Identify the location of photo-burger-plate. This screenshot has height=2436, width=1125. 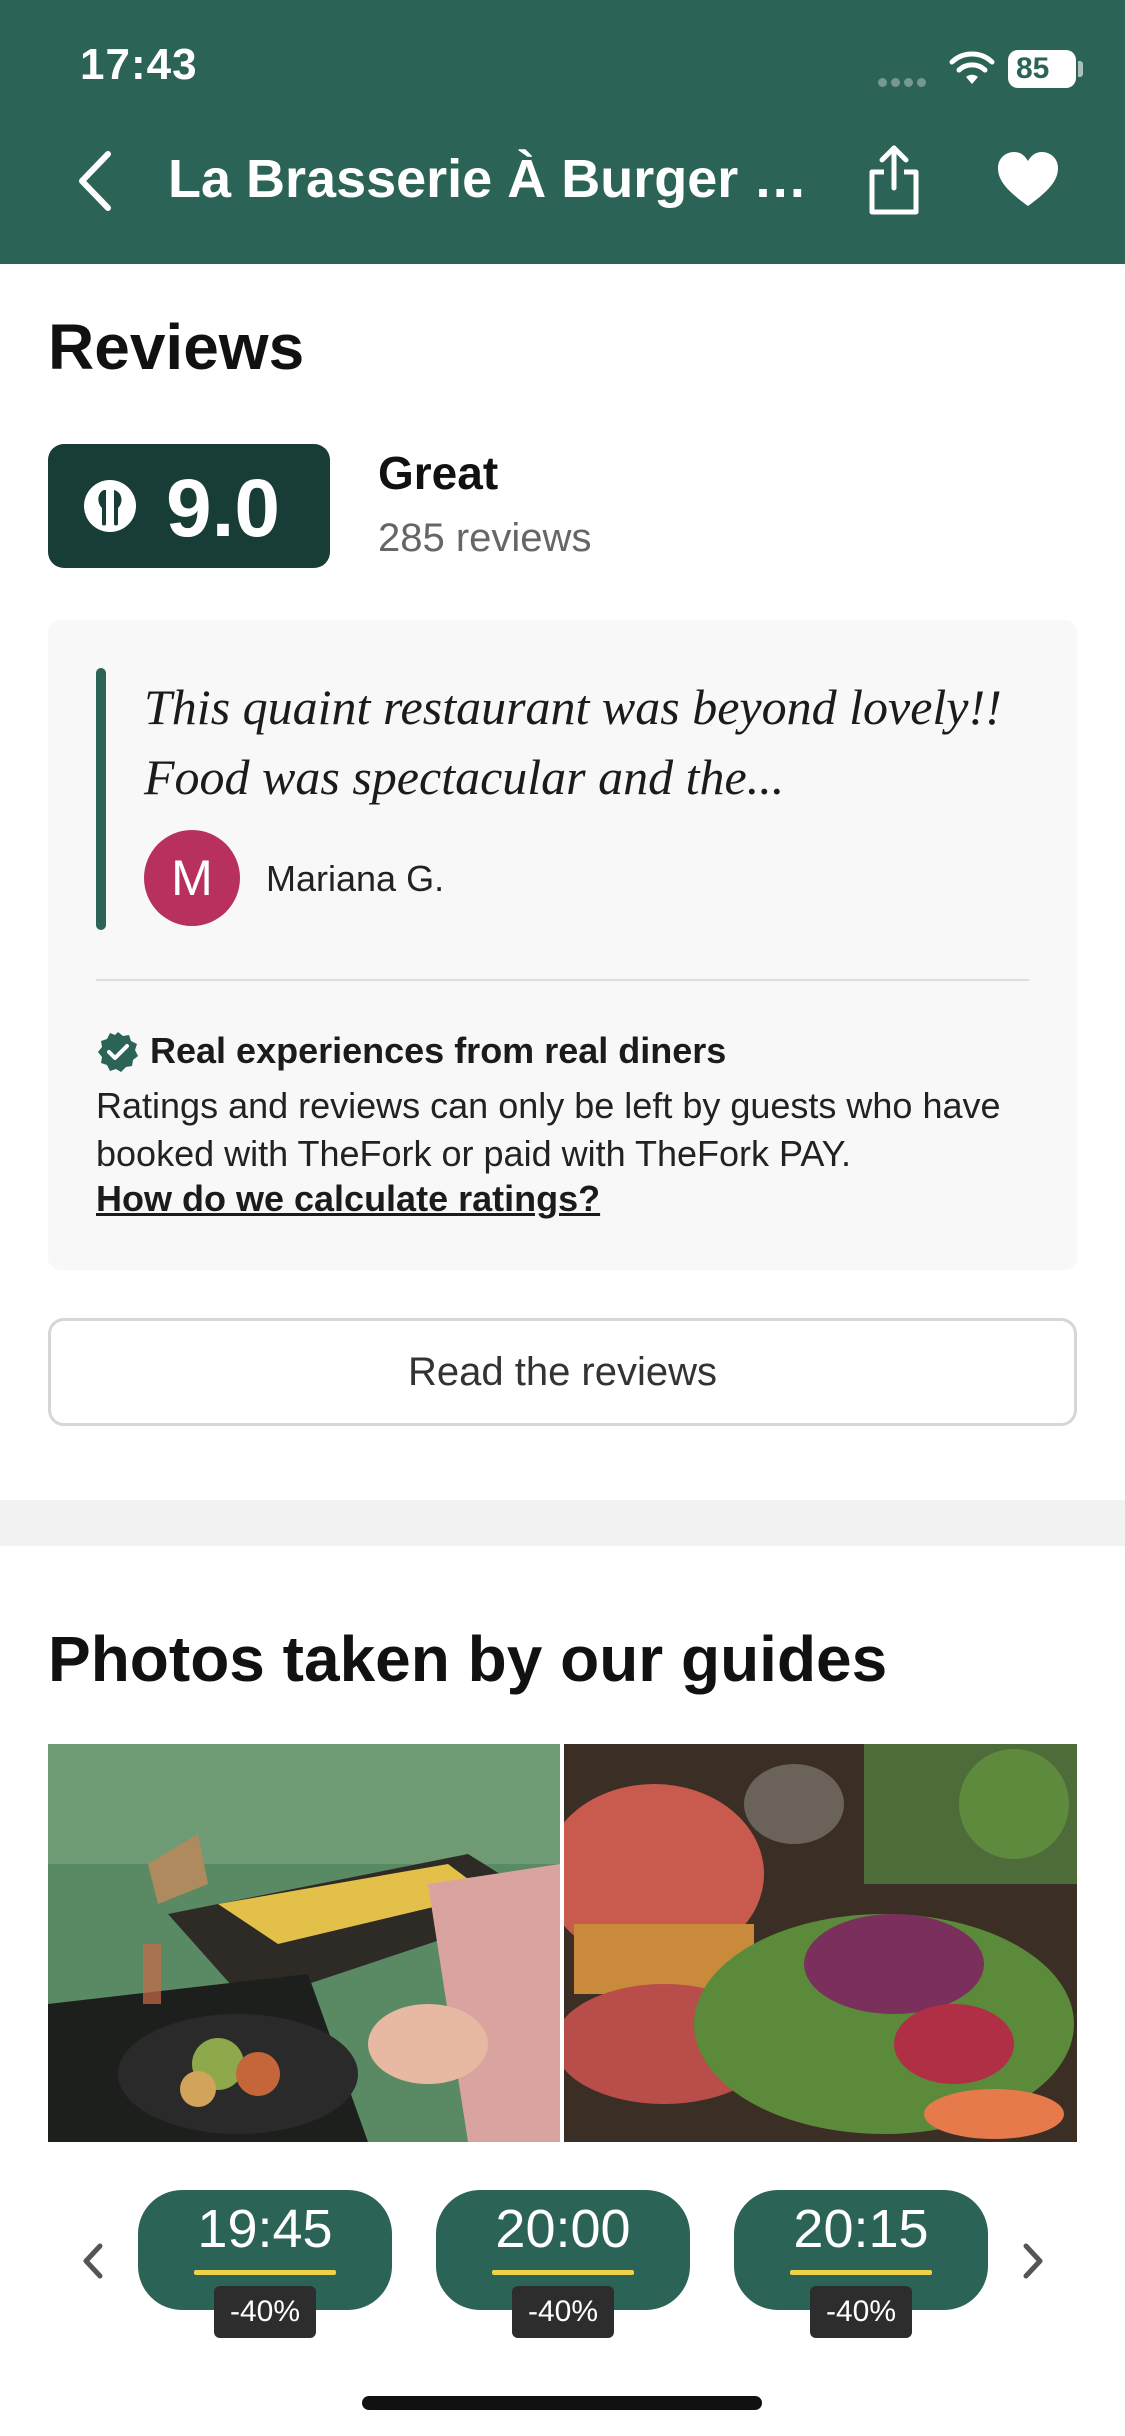
(820, 1943).